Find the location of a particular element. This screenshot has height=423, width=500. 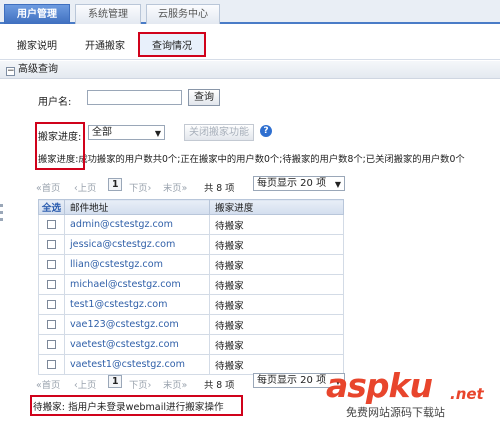

table-row: vaetest1@cstestgz.com 待搬家 is located at coordinates (191, 364).